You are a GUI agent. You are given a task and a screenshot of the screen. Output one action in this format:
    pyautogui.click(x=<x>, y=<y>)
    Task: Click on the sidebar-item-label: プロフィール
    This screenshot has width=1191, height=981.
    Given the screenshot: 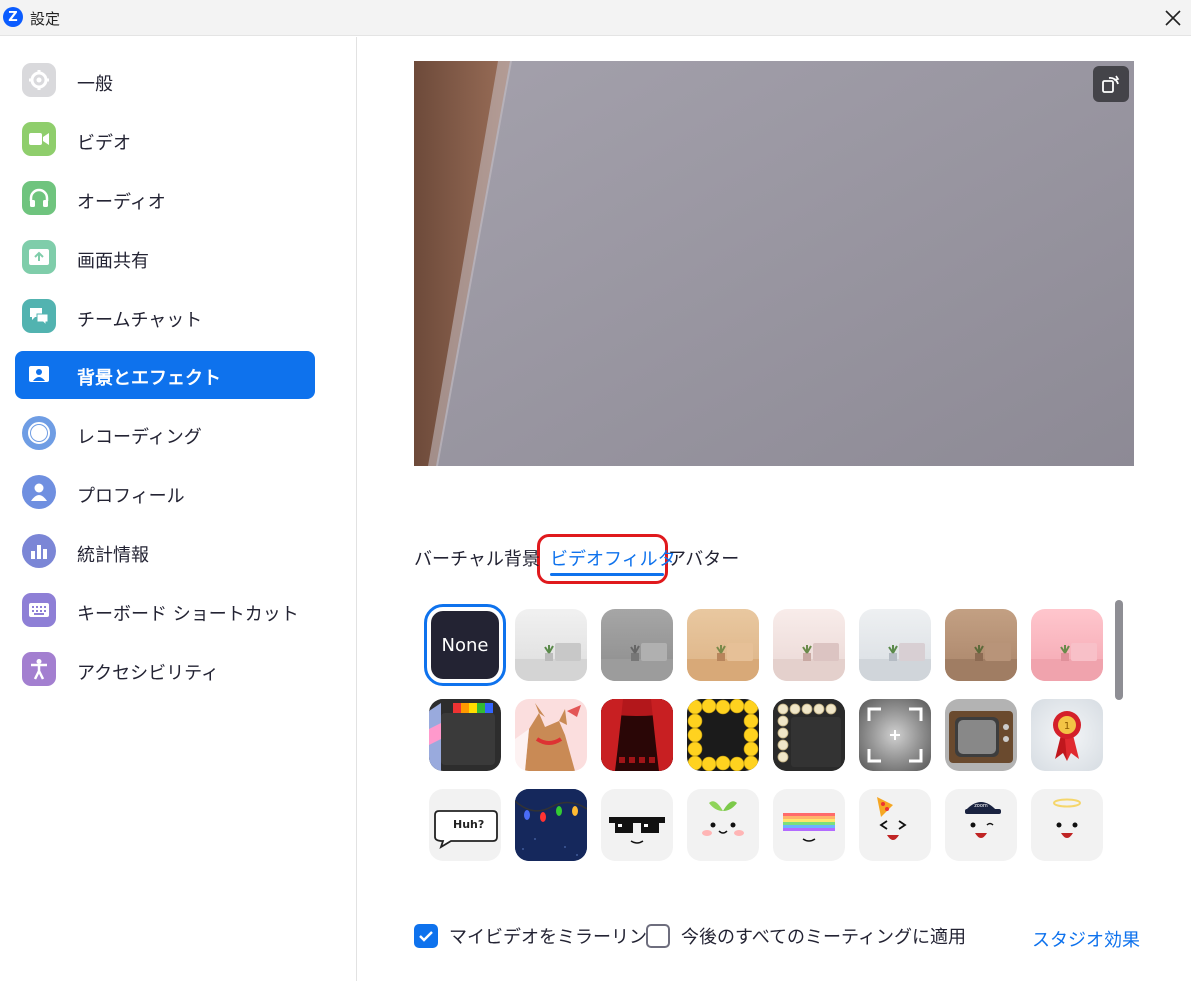 What is the action you would take?
    pyautogui.click(x=131, y=496)
    